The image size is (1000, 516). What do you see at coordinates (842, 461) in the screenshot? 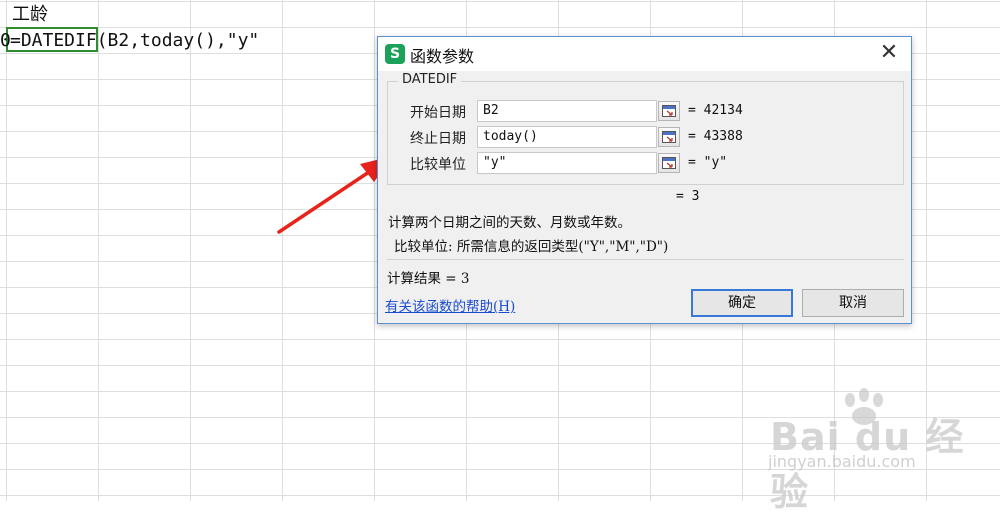
I see `watermark-url: jingyan.baidu.com` at bounding box center [842, 461].